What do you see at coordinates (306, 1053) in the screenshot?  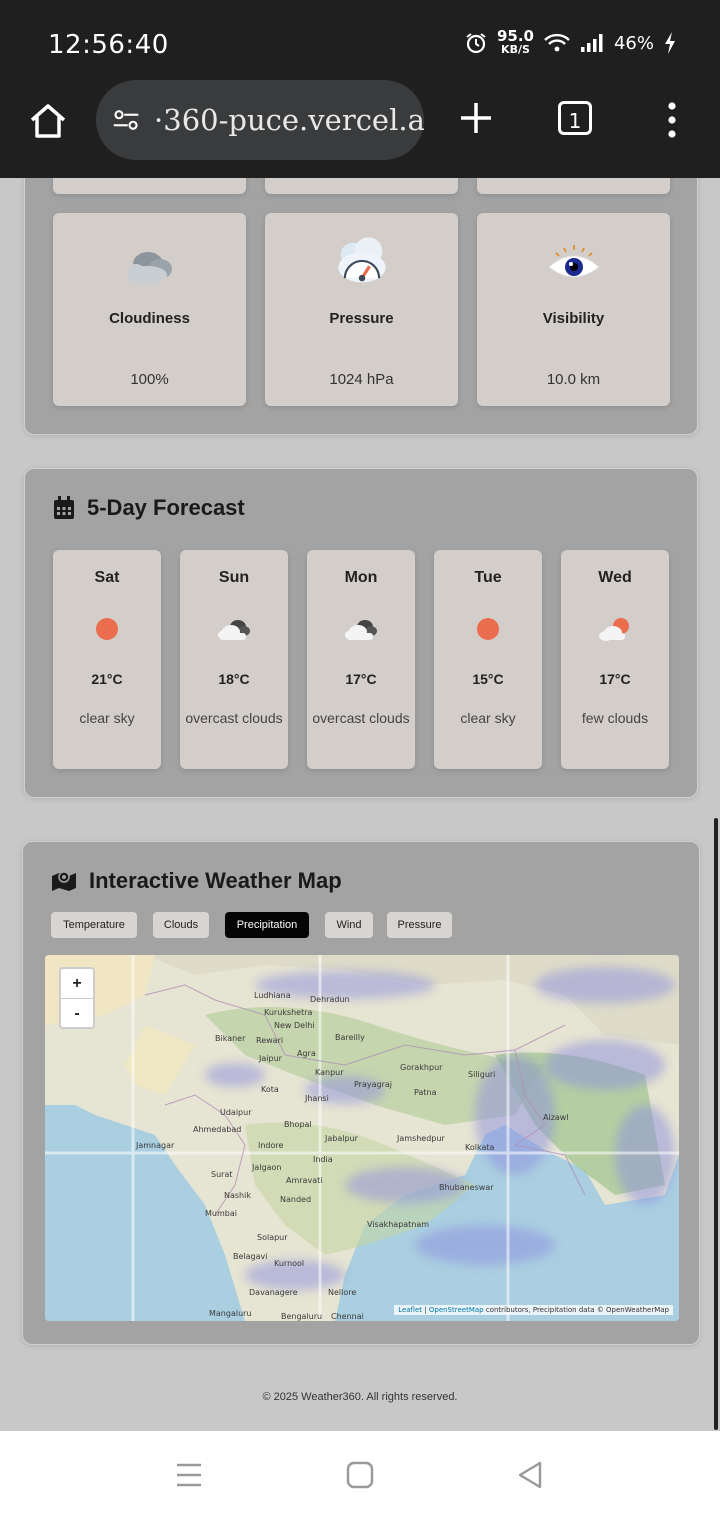 I see `map-label-agra: Agra` at bounding box center [306, 1053].